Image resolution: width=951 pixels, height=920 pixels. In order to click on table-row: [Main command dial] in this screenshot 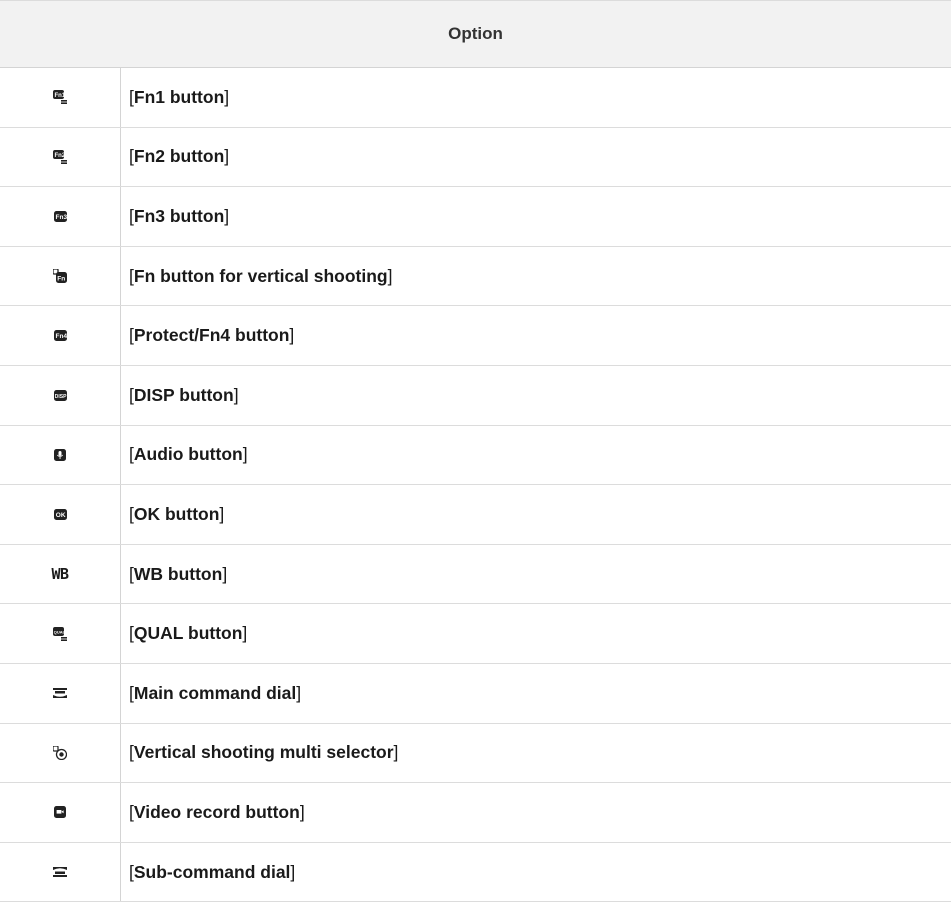, I will do `click(475, 693)`.